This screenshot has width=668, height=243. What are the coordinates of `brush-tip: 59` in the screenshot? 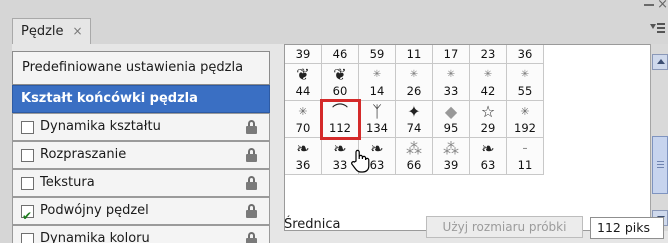 It's located at (377, 54).